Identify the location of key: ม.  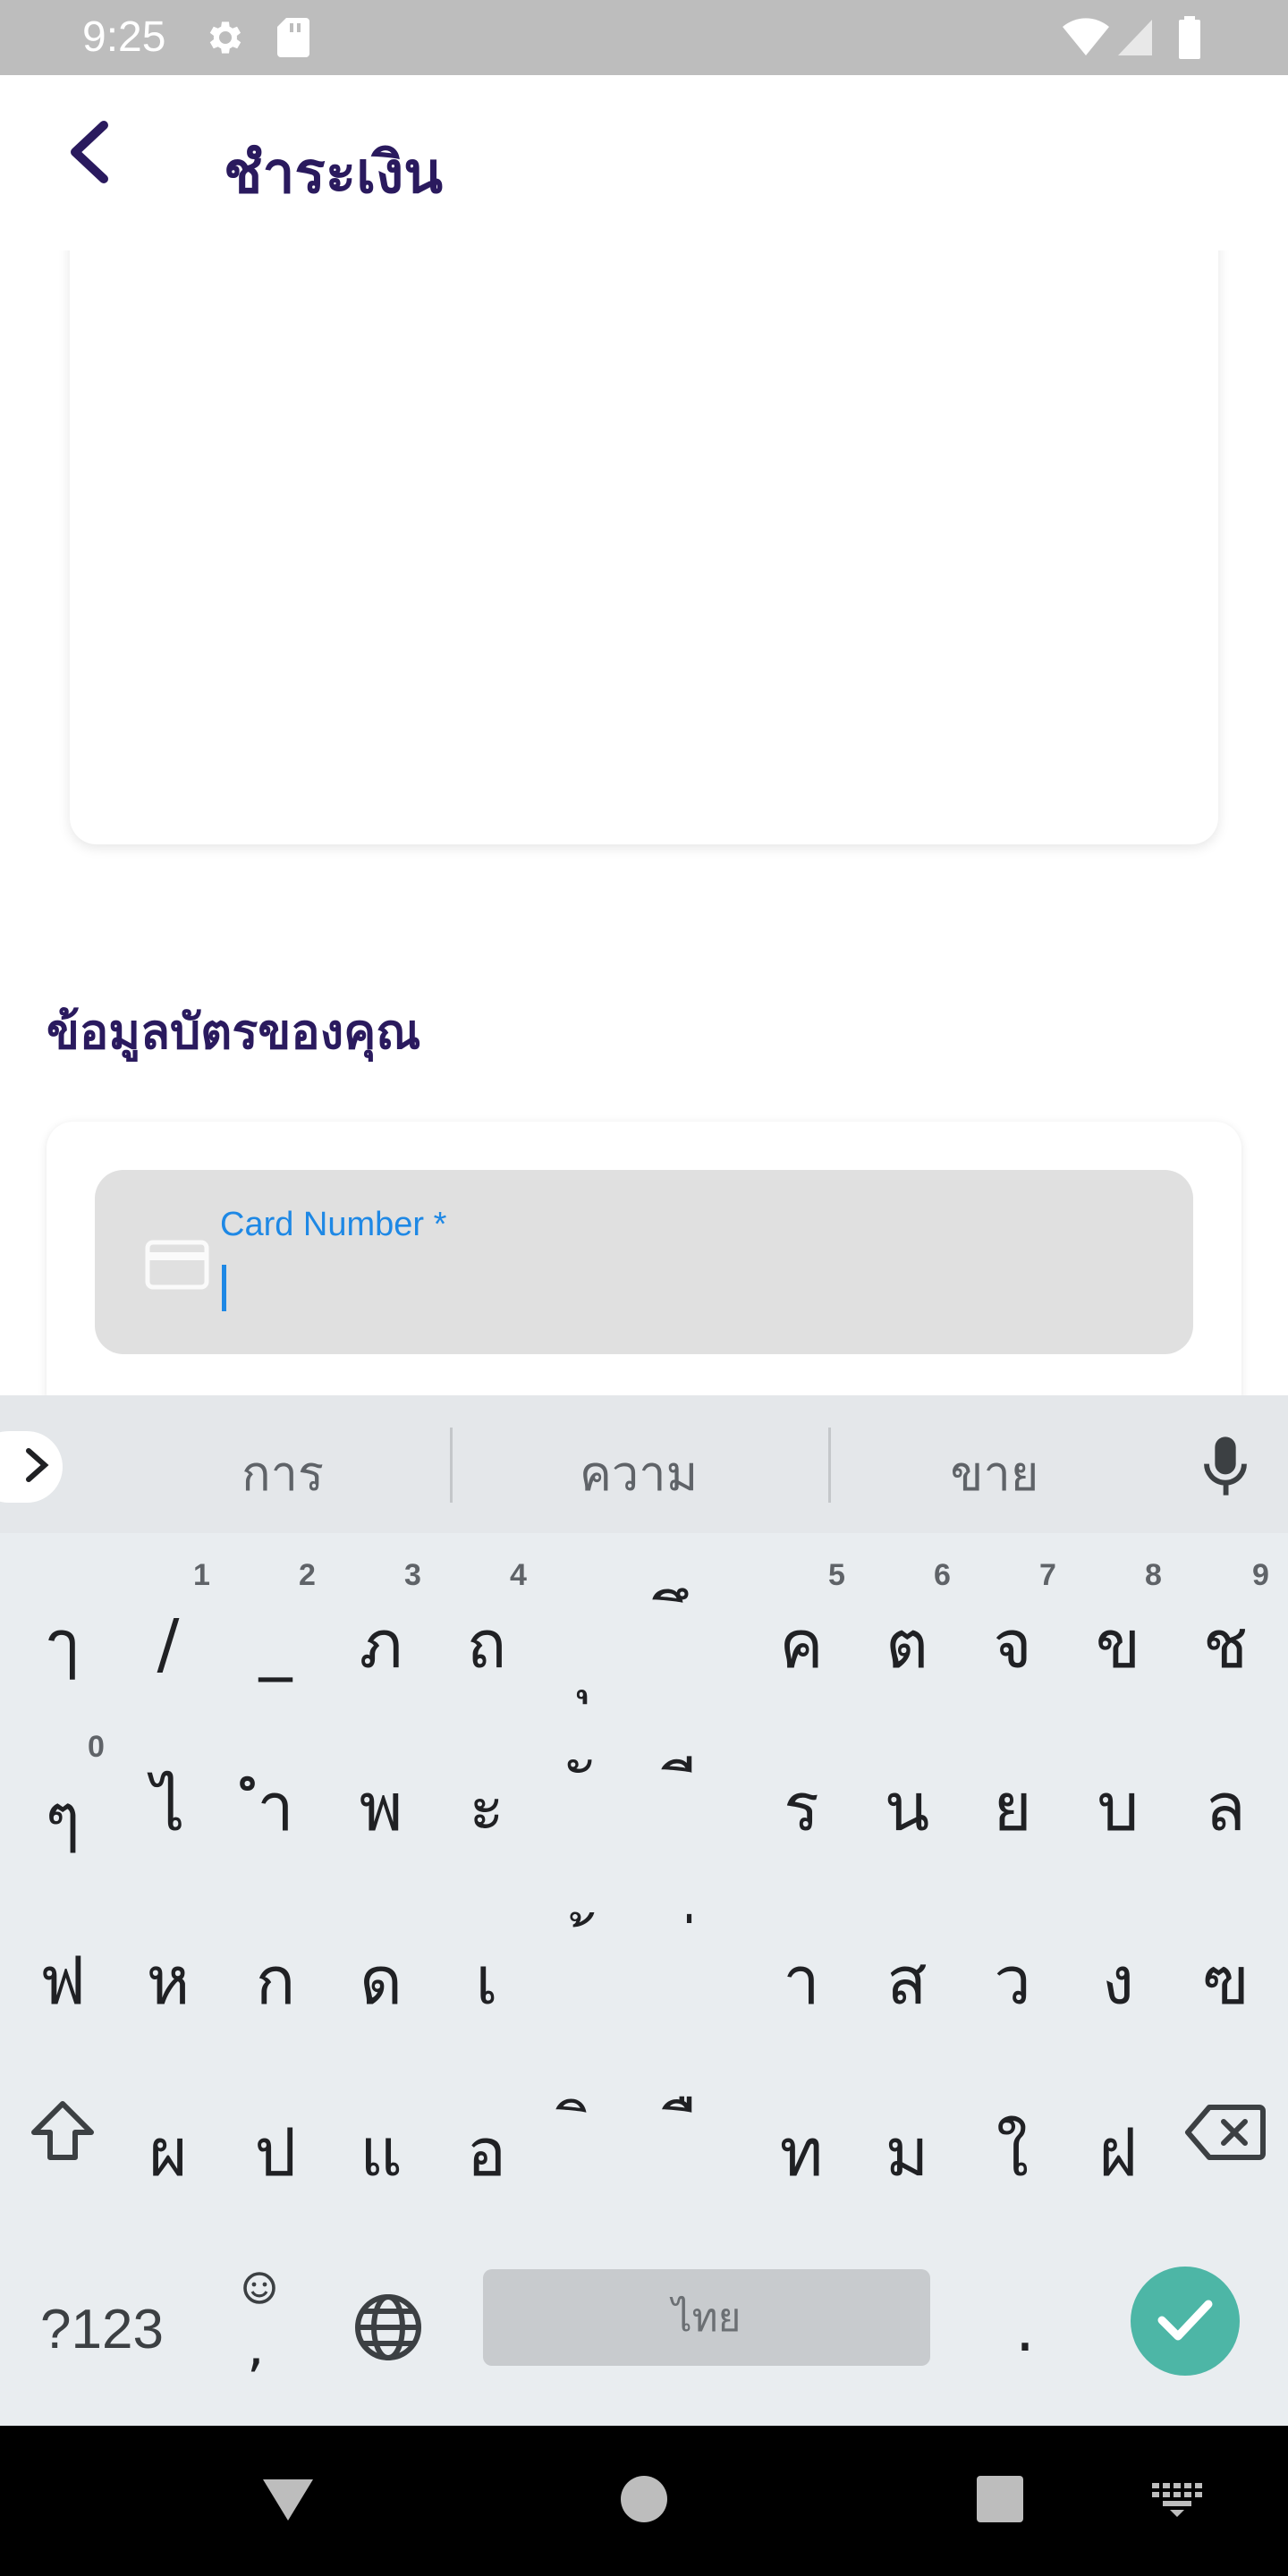
(907, 2152).